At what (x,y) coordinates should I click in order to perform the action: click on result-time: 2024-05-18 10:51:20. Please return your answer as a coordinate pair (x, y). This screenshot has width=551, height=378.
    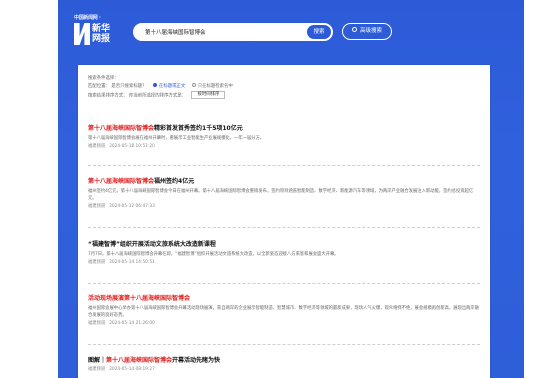
    Looking at the image, I should click on (132, 146).